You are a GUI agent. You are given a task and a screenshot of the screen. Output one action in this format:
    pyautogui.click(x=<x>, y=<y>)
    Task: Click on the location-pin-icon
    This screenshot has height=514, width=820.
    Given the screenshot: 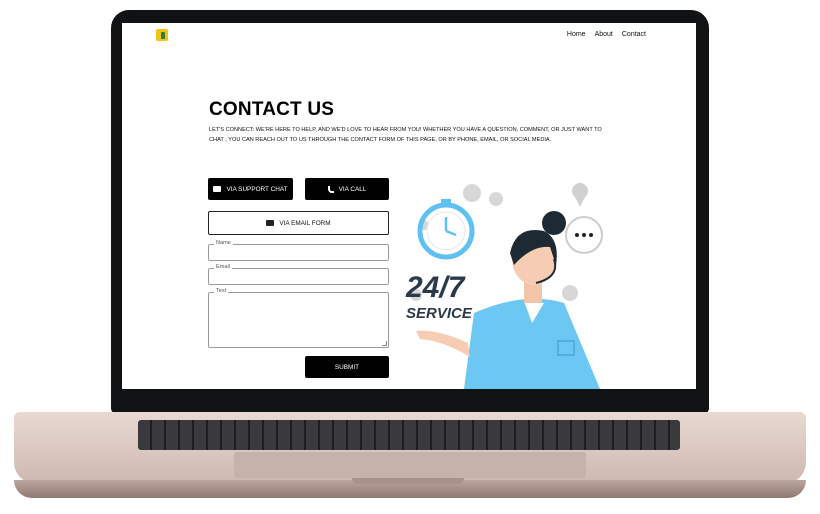 What is the action you would take?
    pyautogui.click(x=580, y=195)
    